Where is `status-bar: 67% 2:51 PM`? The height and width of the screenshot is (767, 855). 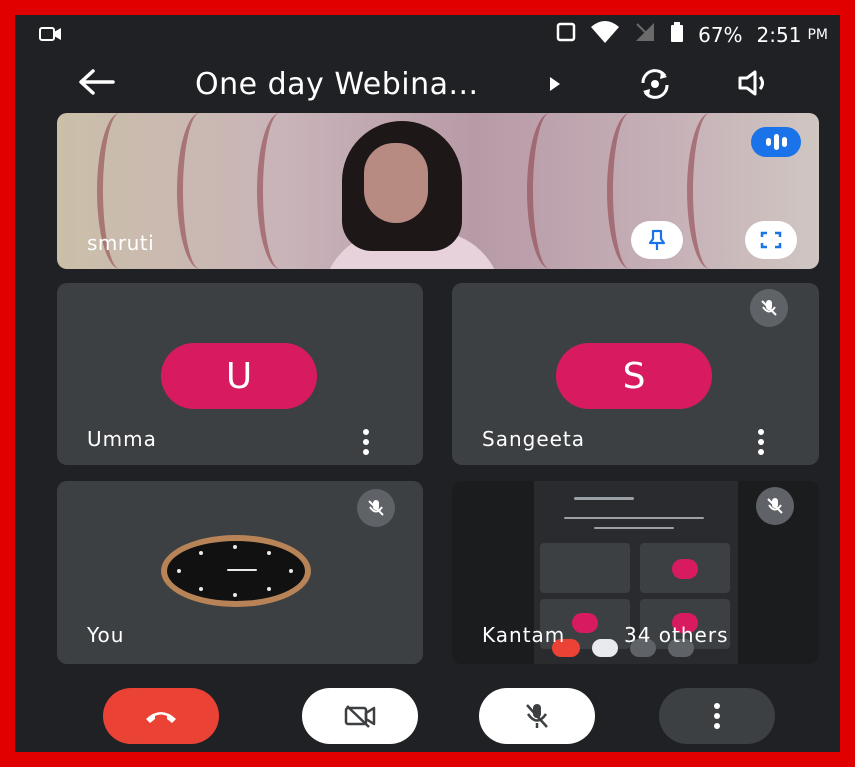
status-bar: 67% 2:51 PM is located at coordinates (427, 33).